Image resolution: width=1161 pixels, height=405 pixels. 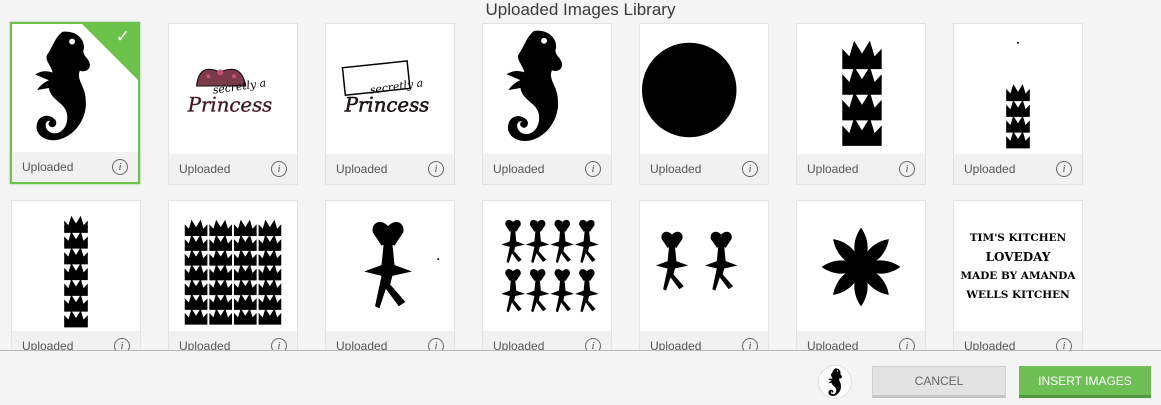 I want to click on selected-image-thumbnail, so click(x=835, y=382).